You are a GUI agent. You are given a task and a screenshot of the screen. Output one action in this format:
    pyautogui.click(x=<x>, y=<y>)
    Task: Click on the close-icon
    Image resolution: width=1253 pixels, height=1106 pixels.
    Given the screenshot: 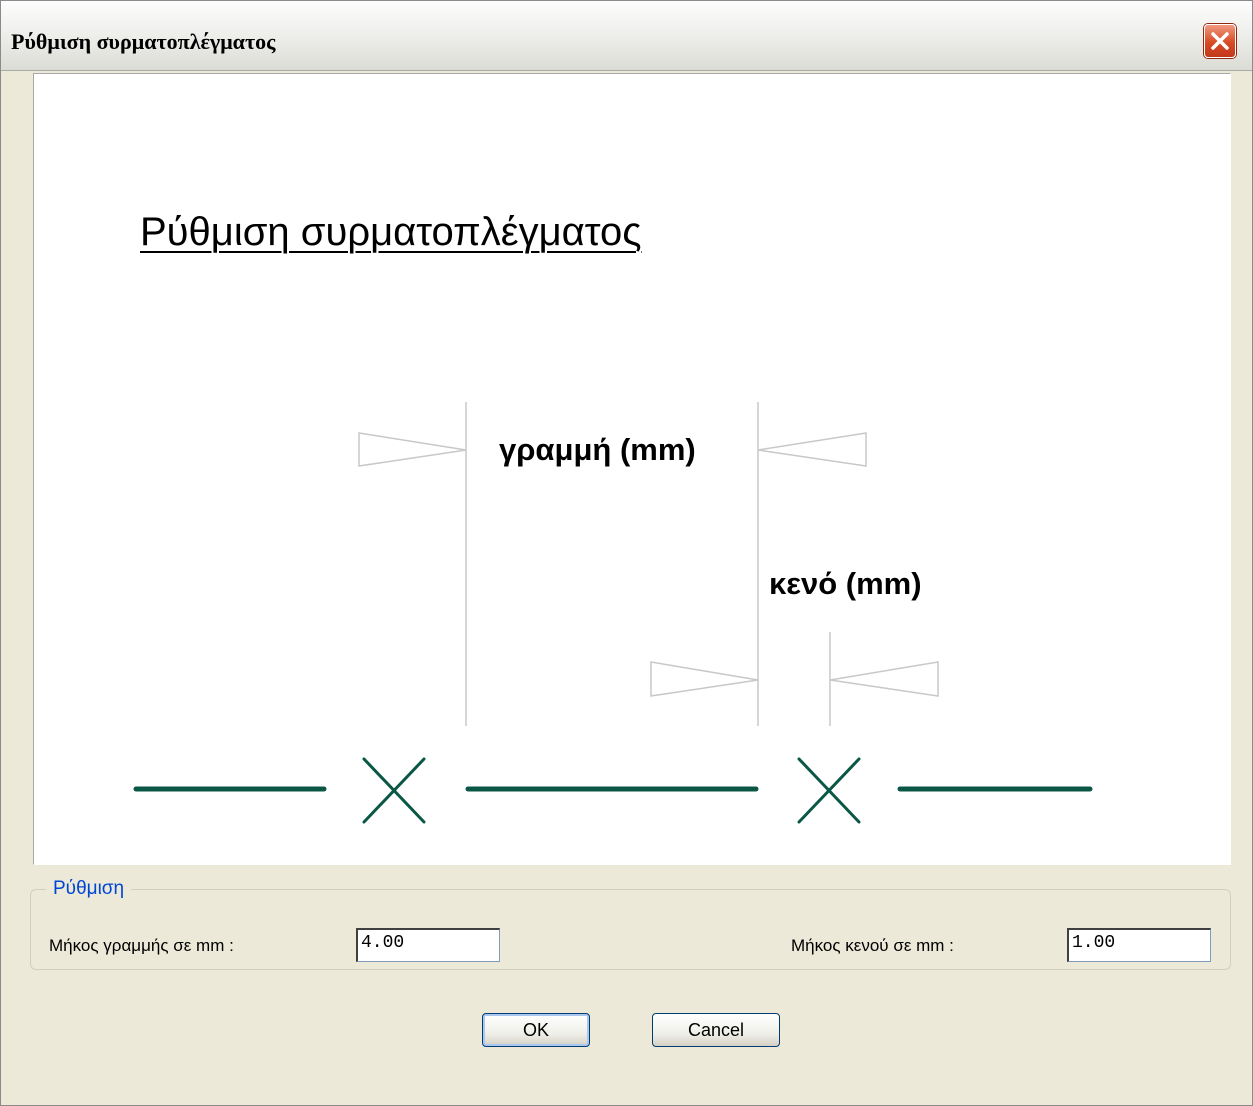 What is the action you would take?
    pyautogui.click(x=1220, y=41)
    